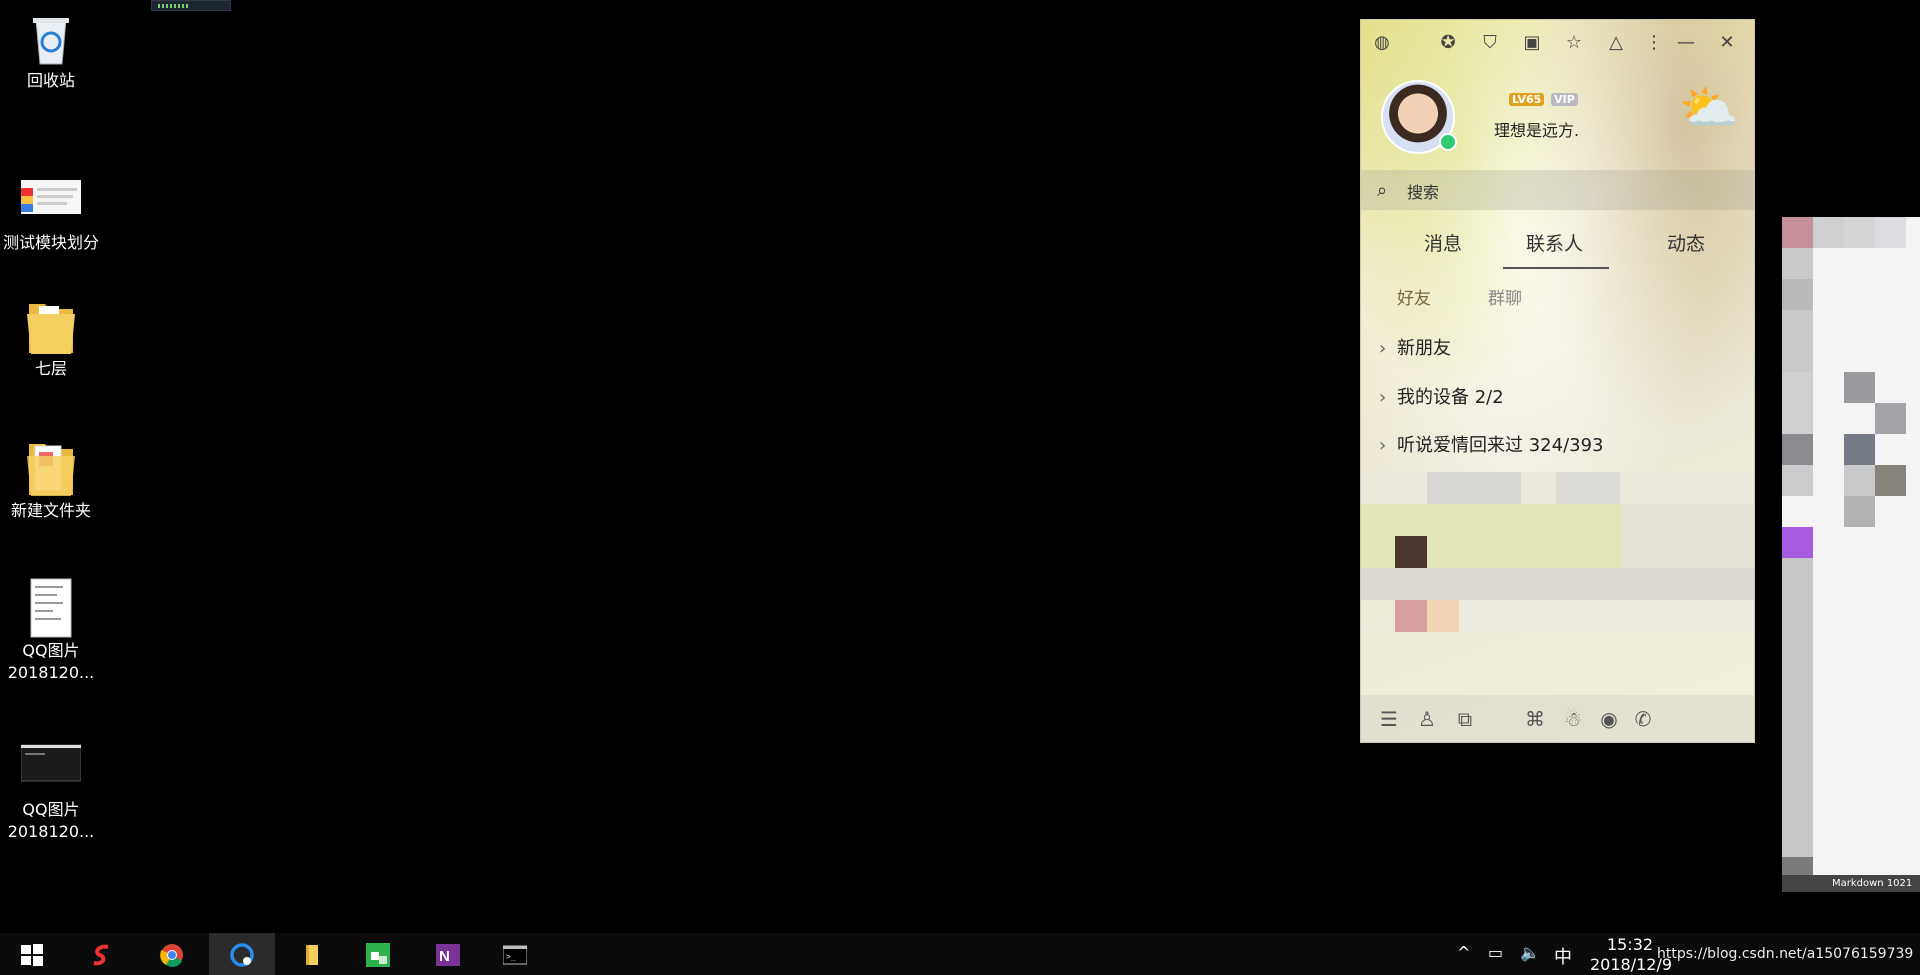 This screenshot has width=1920, height=975. I want to click on search-input: 搜索, so click(1423, 191).